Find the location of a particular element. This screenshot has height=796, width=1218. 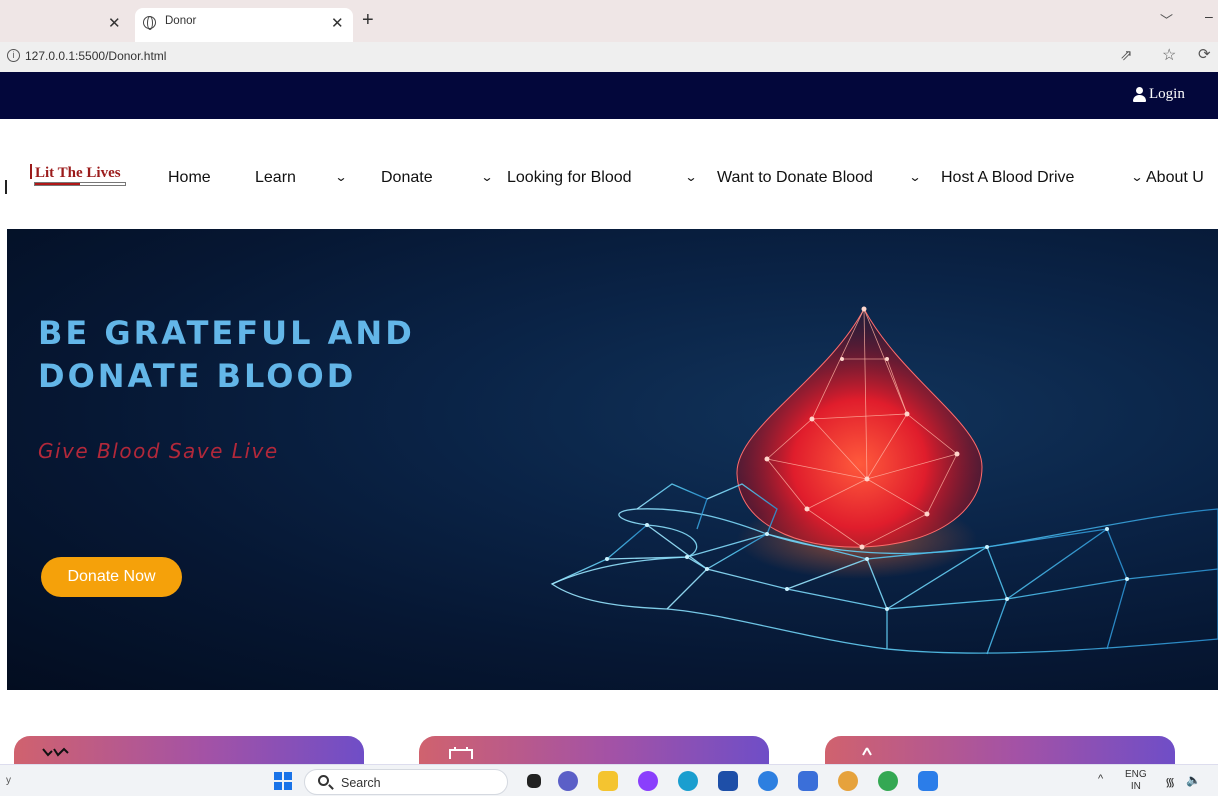

taskbar-edge-glyph: y is located at coordinates (8, 780).